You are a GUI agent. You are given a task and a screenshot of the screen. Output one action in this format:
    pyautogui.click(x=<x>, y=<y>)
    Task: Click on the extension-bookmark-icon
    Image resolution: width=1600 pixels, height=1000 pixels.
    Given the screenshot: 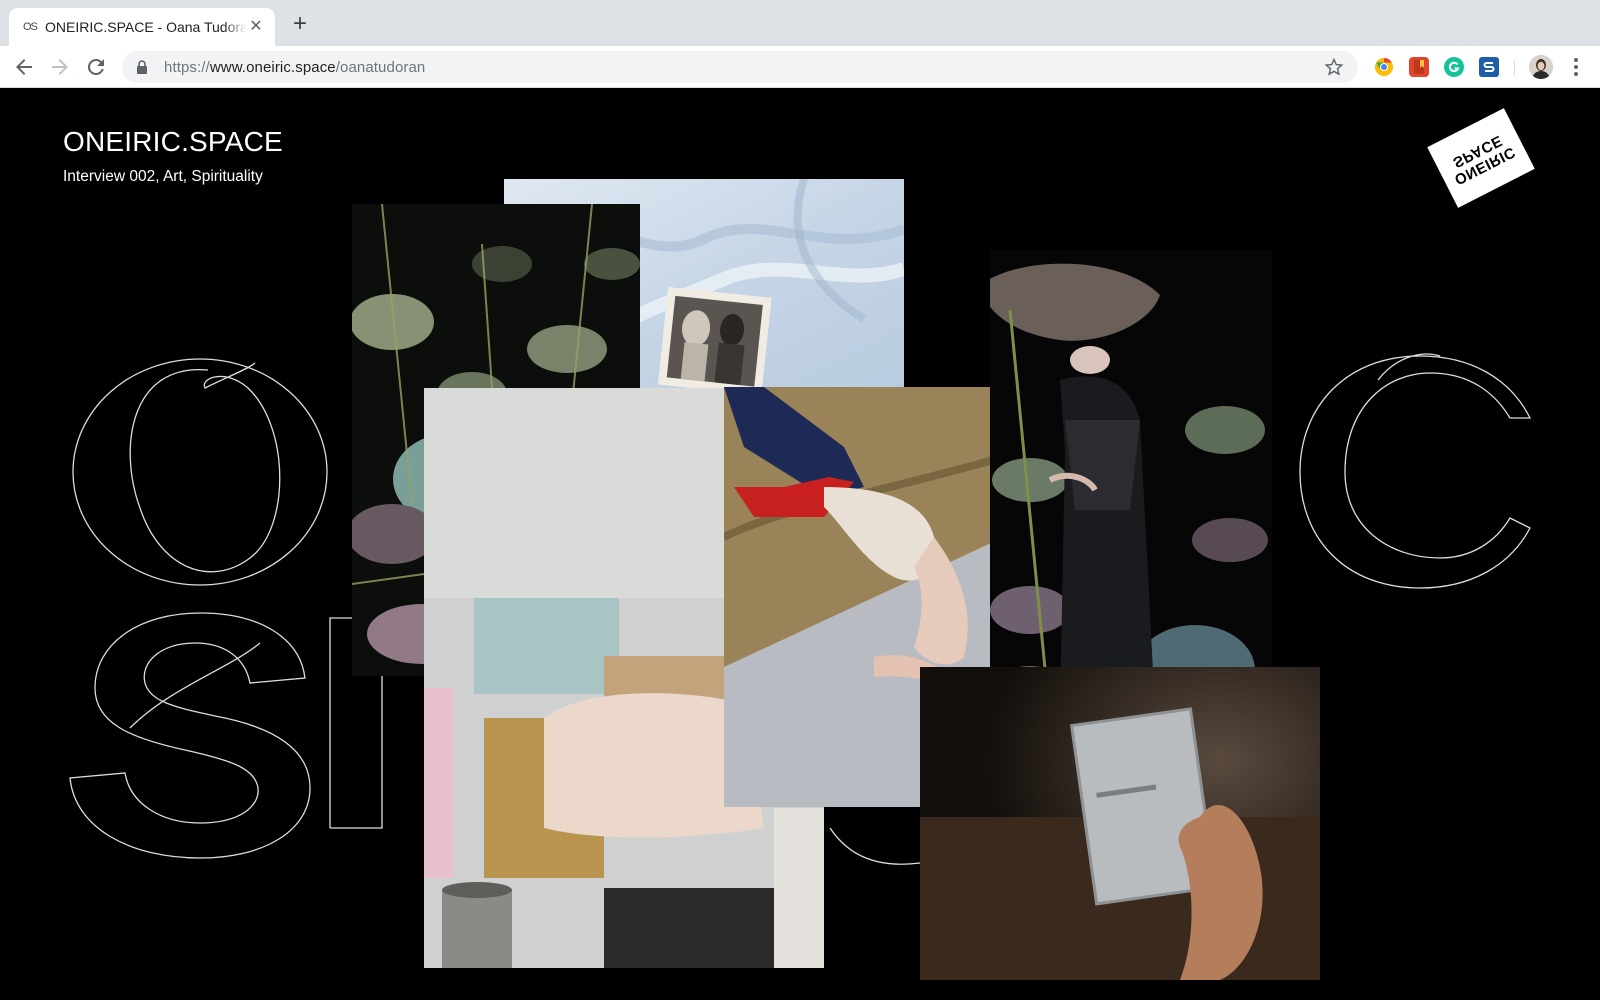 What is the action you would take?
    pyautogui.click(x=1419, y=67)
    